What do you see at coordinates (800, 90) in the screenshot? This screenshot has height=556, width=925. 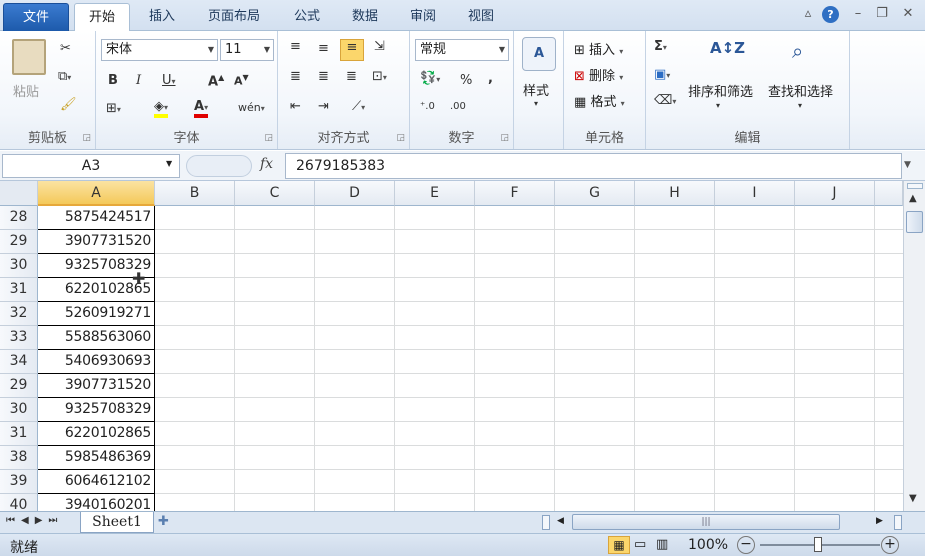 I see `find-select-button: 查找和选择` at bounding box center [800, 90].